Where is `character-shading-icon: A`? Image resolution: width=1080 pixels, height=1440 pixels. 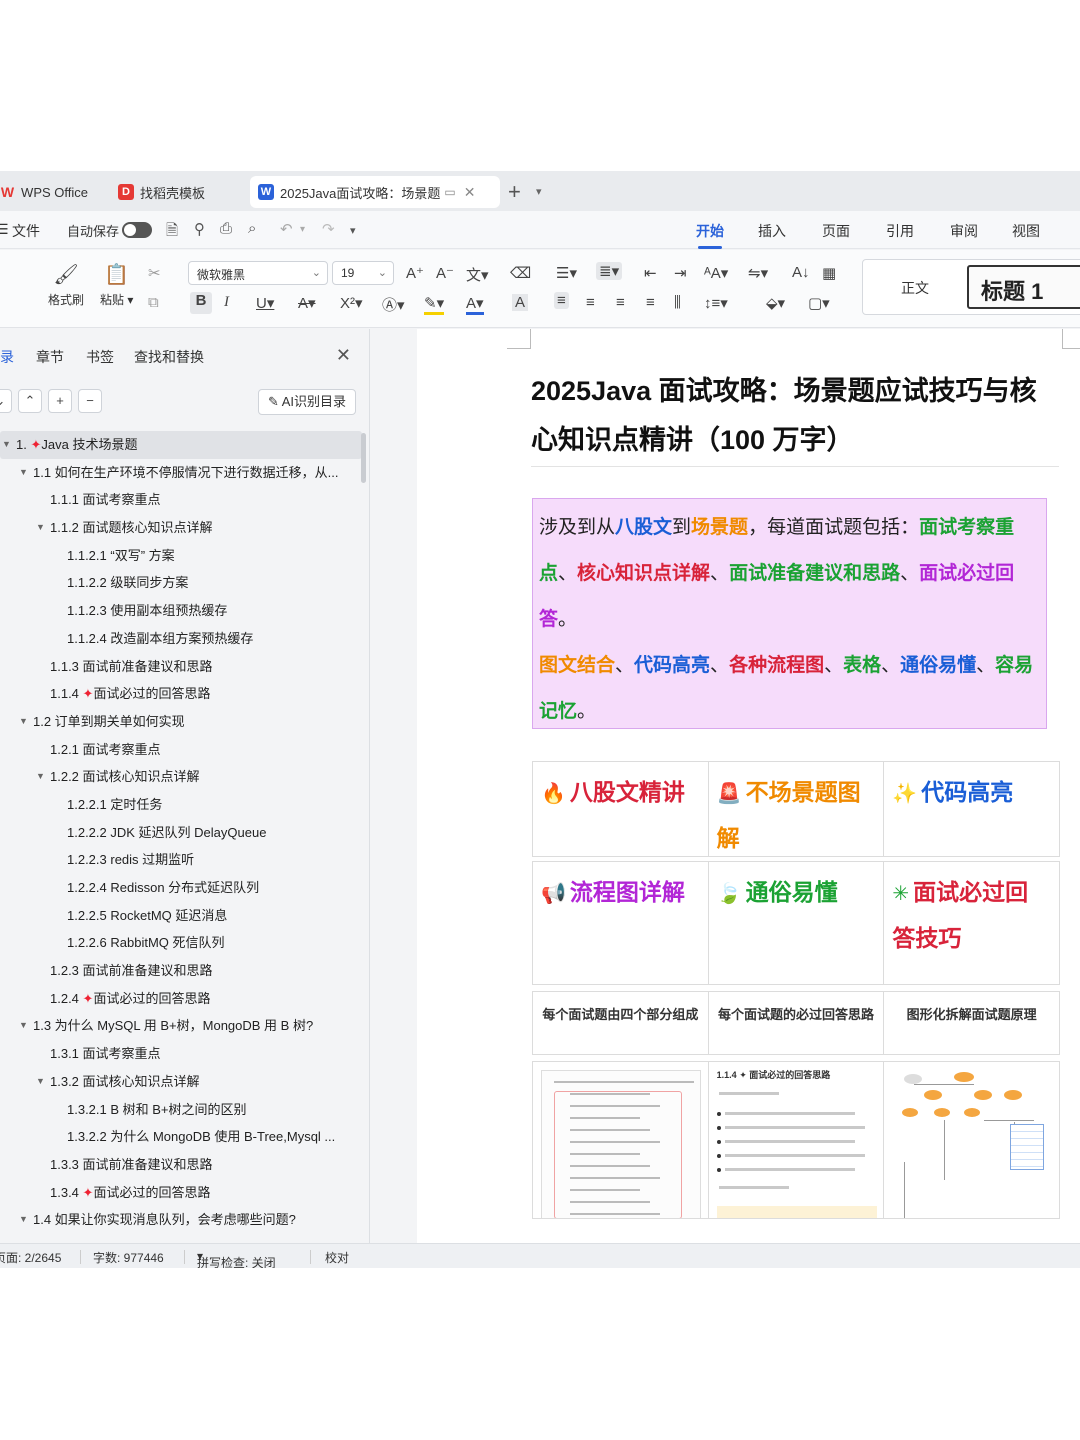 character-shading-icon: A is located at coordinates (520, 302).